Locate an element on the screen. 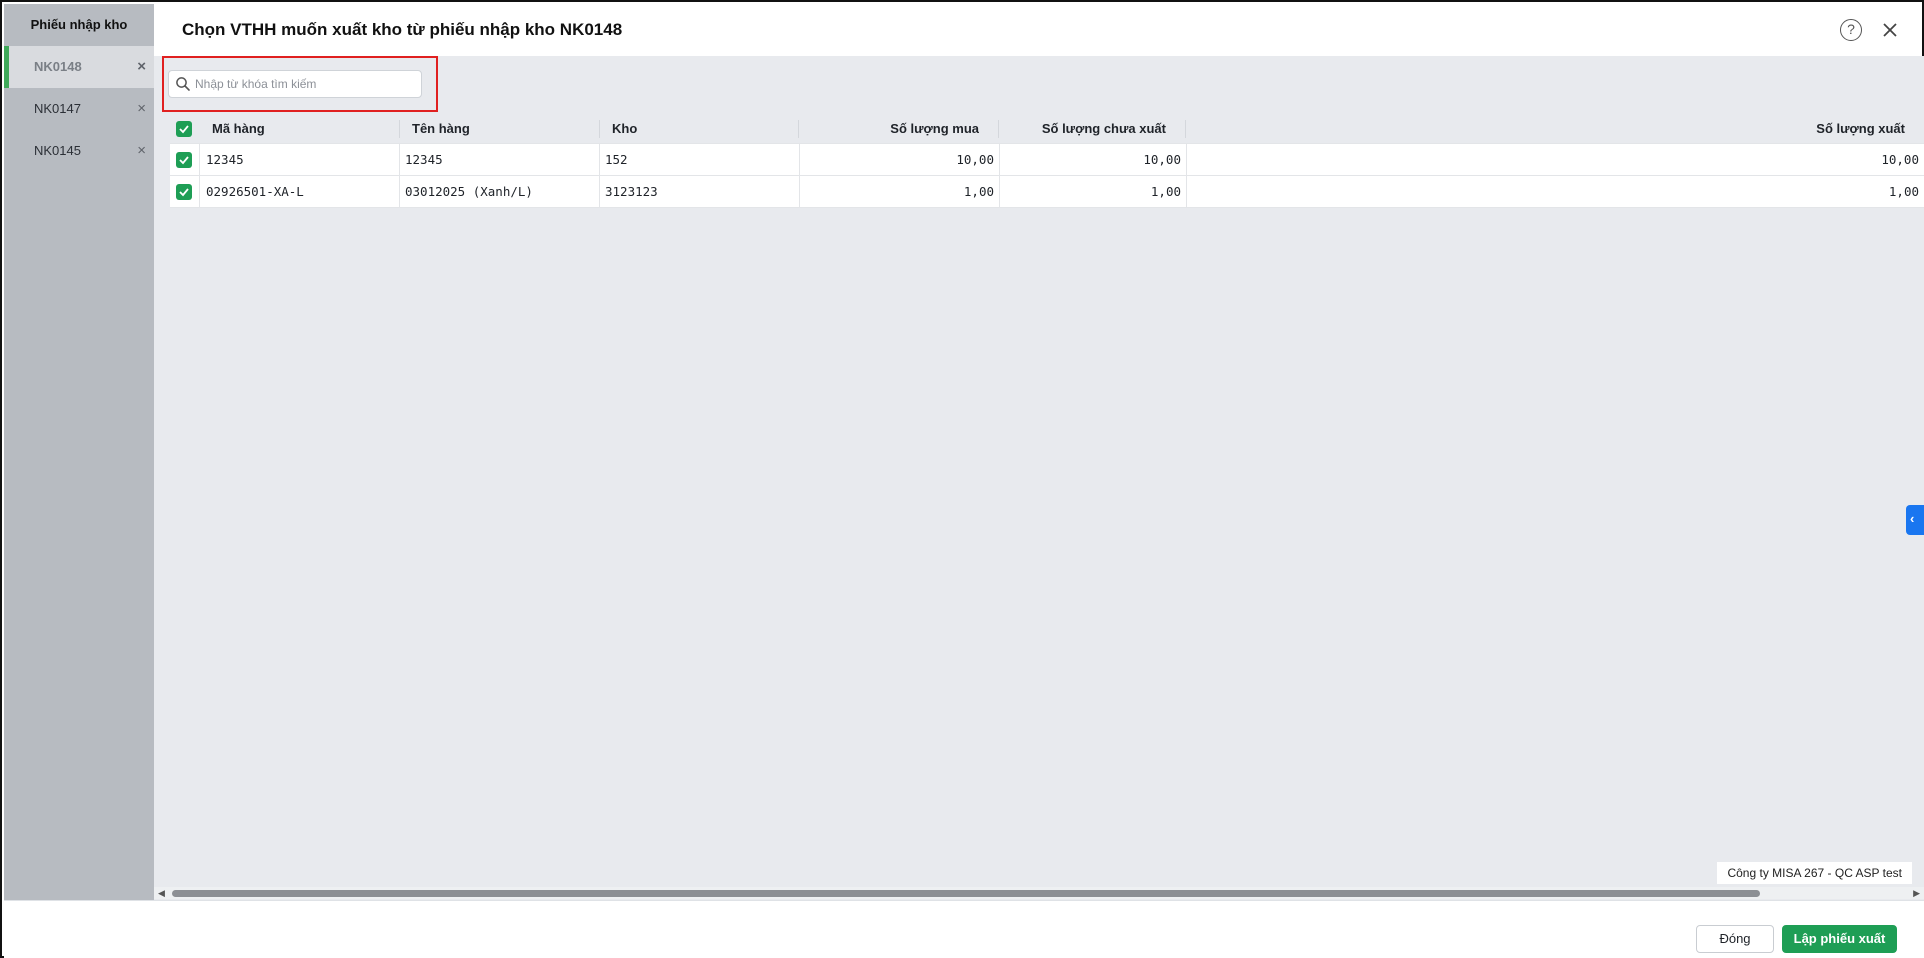 The width and height of the screenshot is (1924, 958). horizontal-scrollbar: ◀ ▶ is located at coordinates (1039, 893).